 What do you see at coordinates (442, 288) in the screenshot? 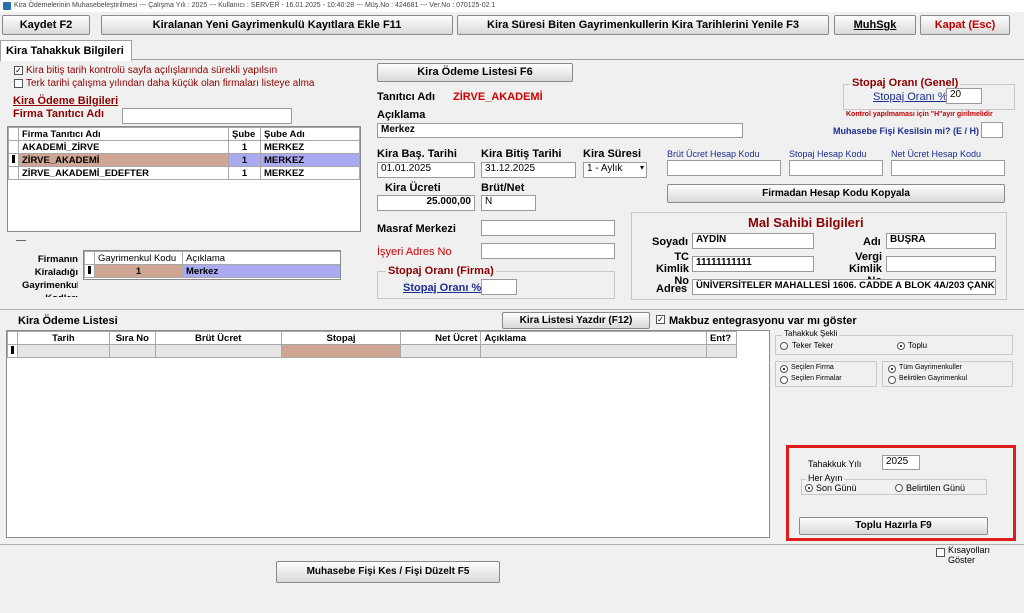
I see `stopaj-firma-label: Stopaj Oranı %` at bounding box center [442, 288].